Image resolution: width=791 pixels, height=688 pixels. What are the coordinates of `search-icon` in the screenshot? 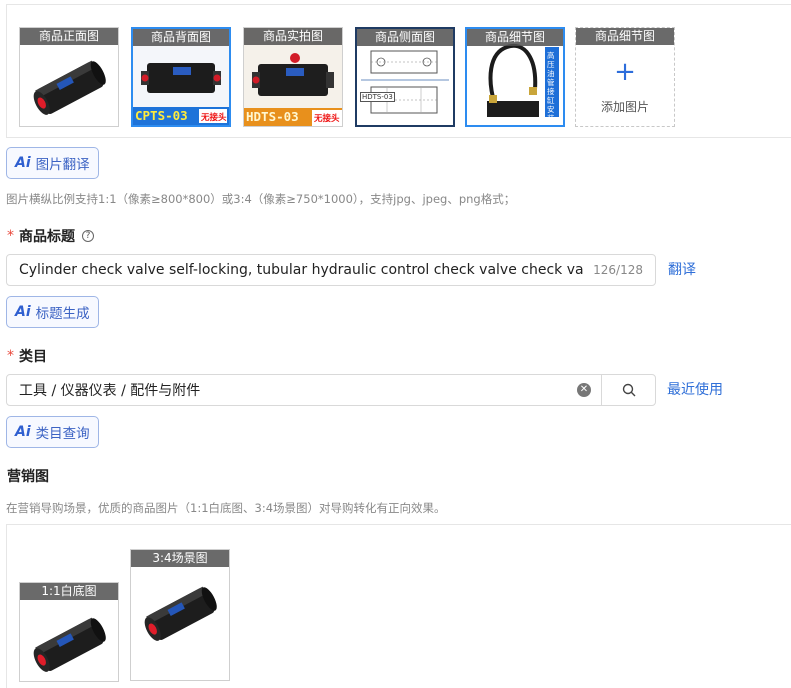 It's located at (628, 390).